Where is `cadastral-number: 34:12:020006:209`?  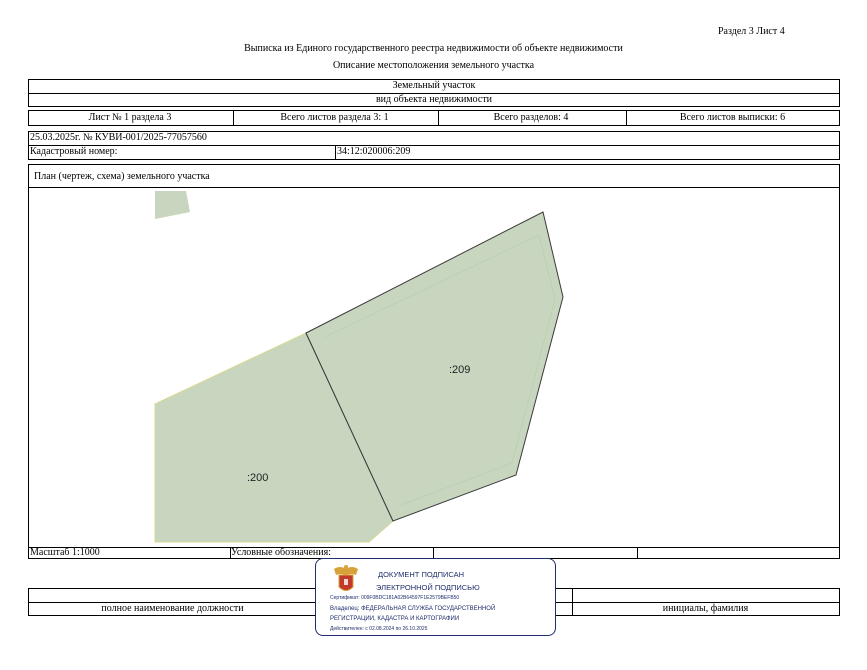 cadastral-number: 34:12:020006:209 is located at coordinates (374, 151).